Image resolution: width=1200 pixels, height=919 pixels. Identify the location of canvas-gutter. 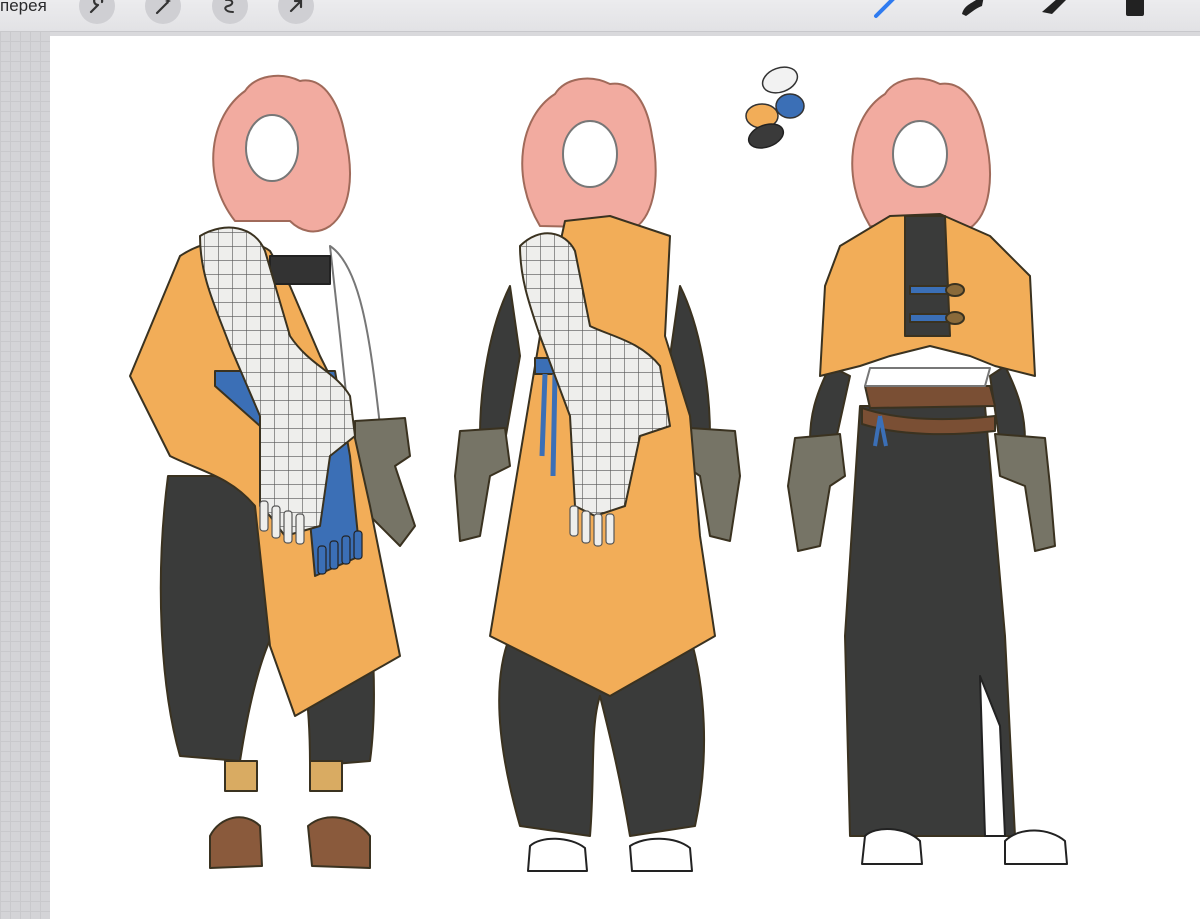
(25, 475).